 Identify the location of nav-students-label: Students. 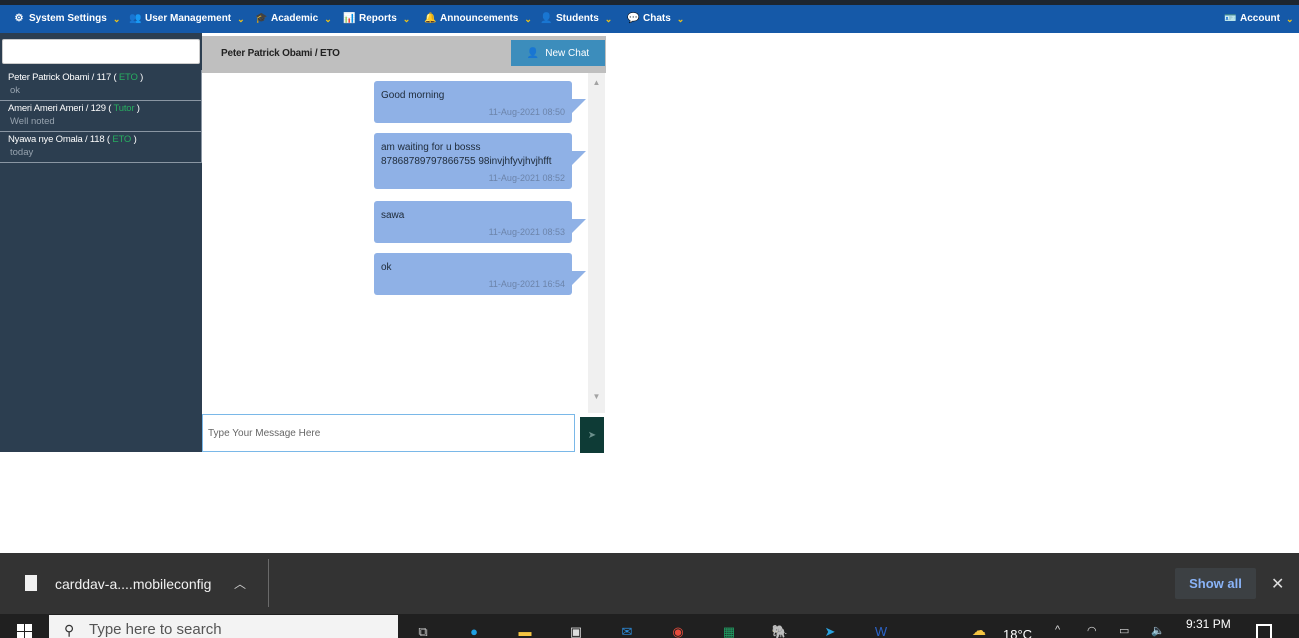
(577, 18).